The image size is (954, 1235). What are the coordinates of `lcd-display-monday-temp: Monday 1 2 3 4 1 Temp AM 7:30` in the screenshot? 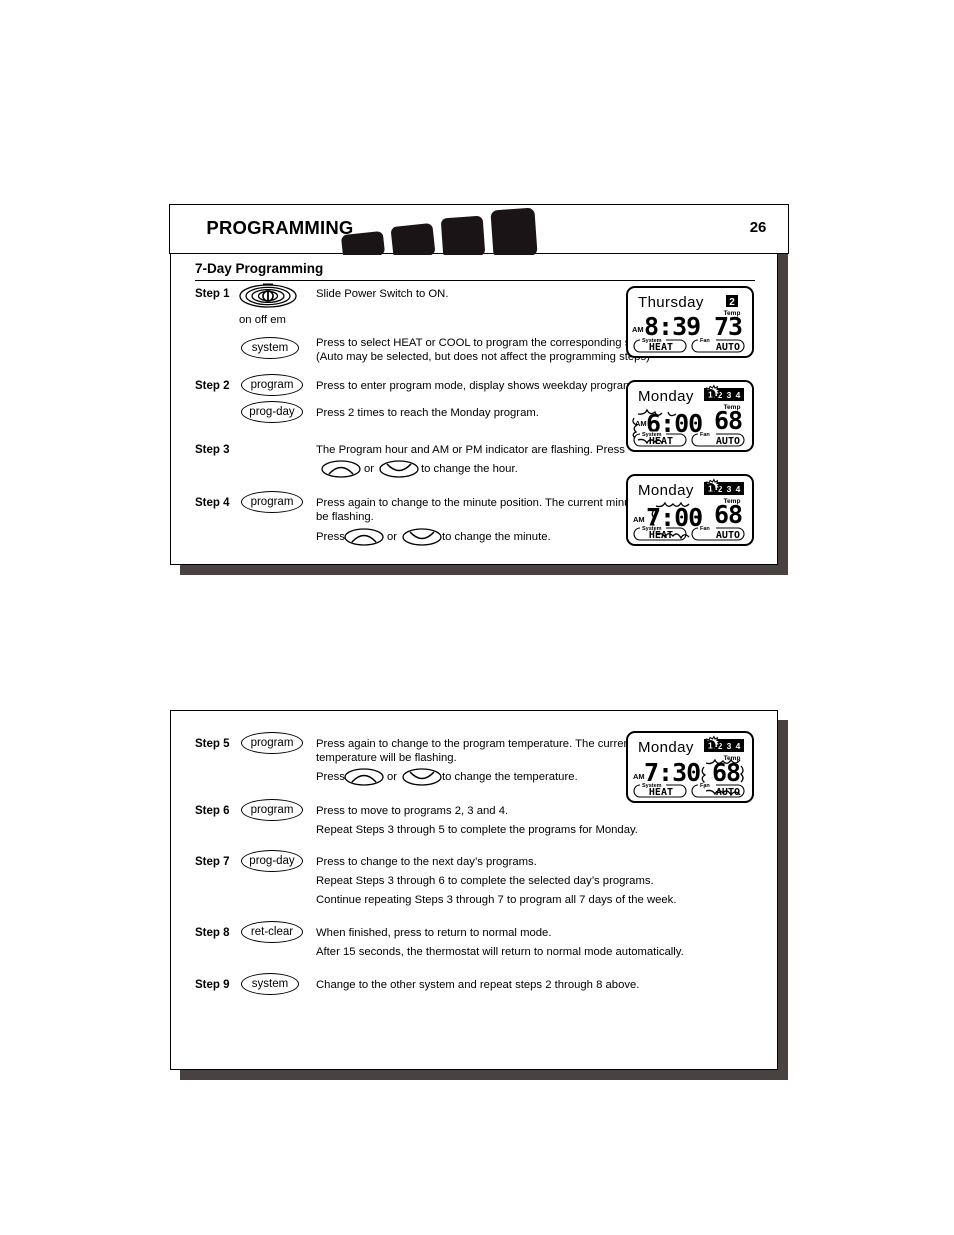 It's located at (690, 767).